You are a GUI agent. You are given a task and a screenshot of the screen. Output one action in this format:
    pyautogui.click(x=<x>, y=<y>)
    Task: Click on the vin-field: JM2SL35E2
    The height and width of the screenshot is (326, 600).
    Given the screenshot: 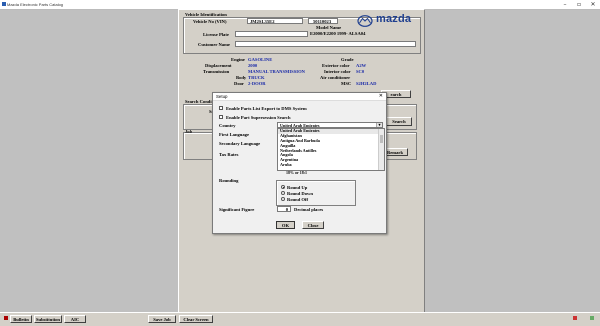 What is the action you would take?
    pyautogui.click(x=275, y=21)
    